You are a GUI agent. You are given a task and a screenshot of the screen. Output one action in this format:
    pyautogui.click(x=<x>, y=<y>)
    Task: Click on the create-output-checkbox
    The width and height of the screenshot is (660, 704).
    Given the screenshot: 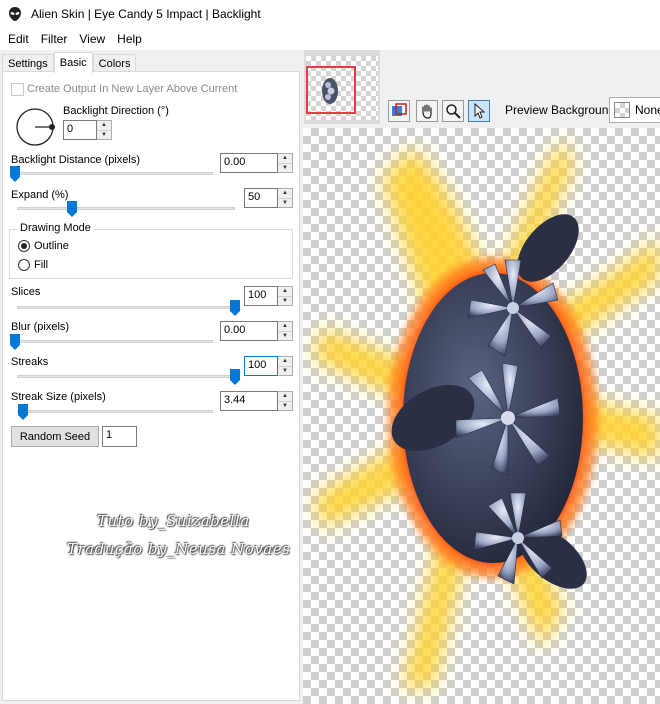 What is the action you would take?
    pyautogui.click(x=17, y=89)
    